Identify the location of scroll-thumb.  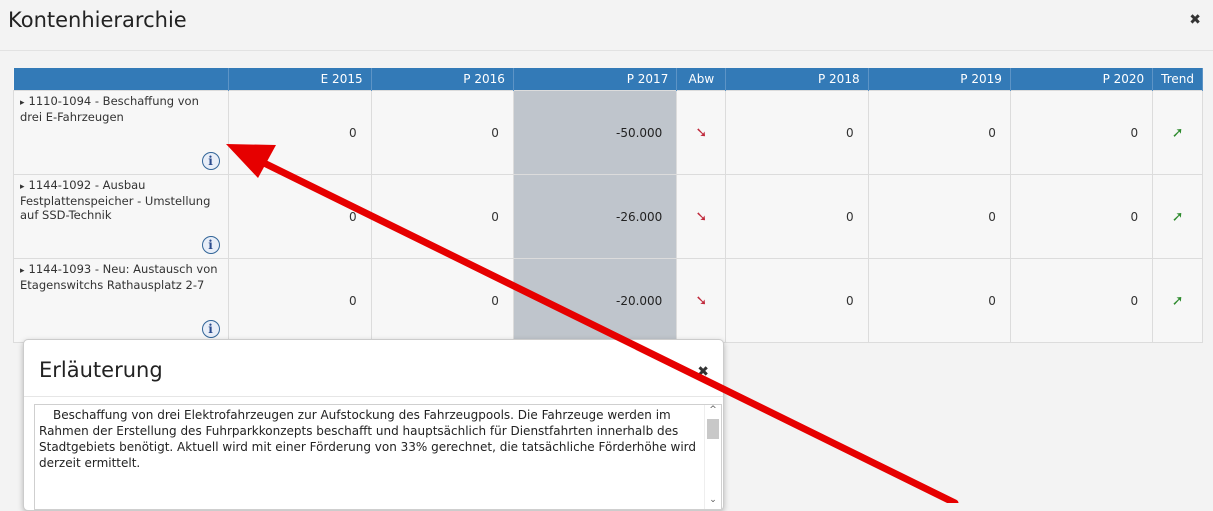
(713, 429).